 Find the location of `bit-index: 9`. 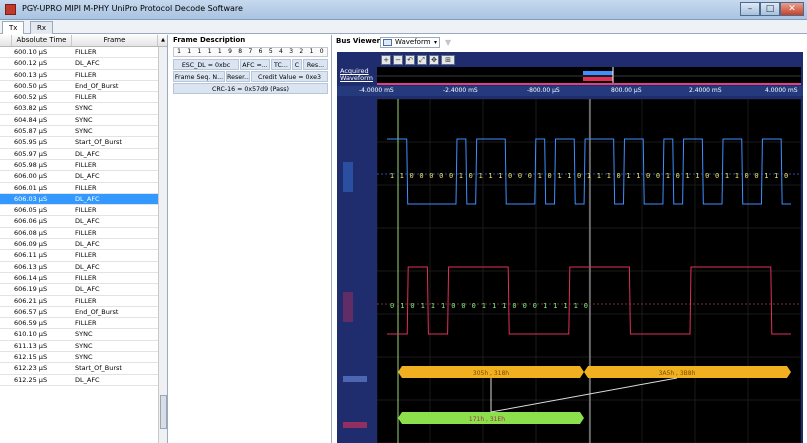

bit-index: 9 is located at coordinates (230, 51).